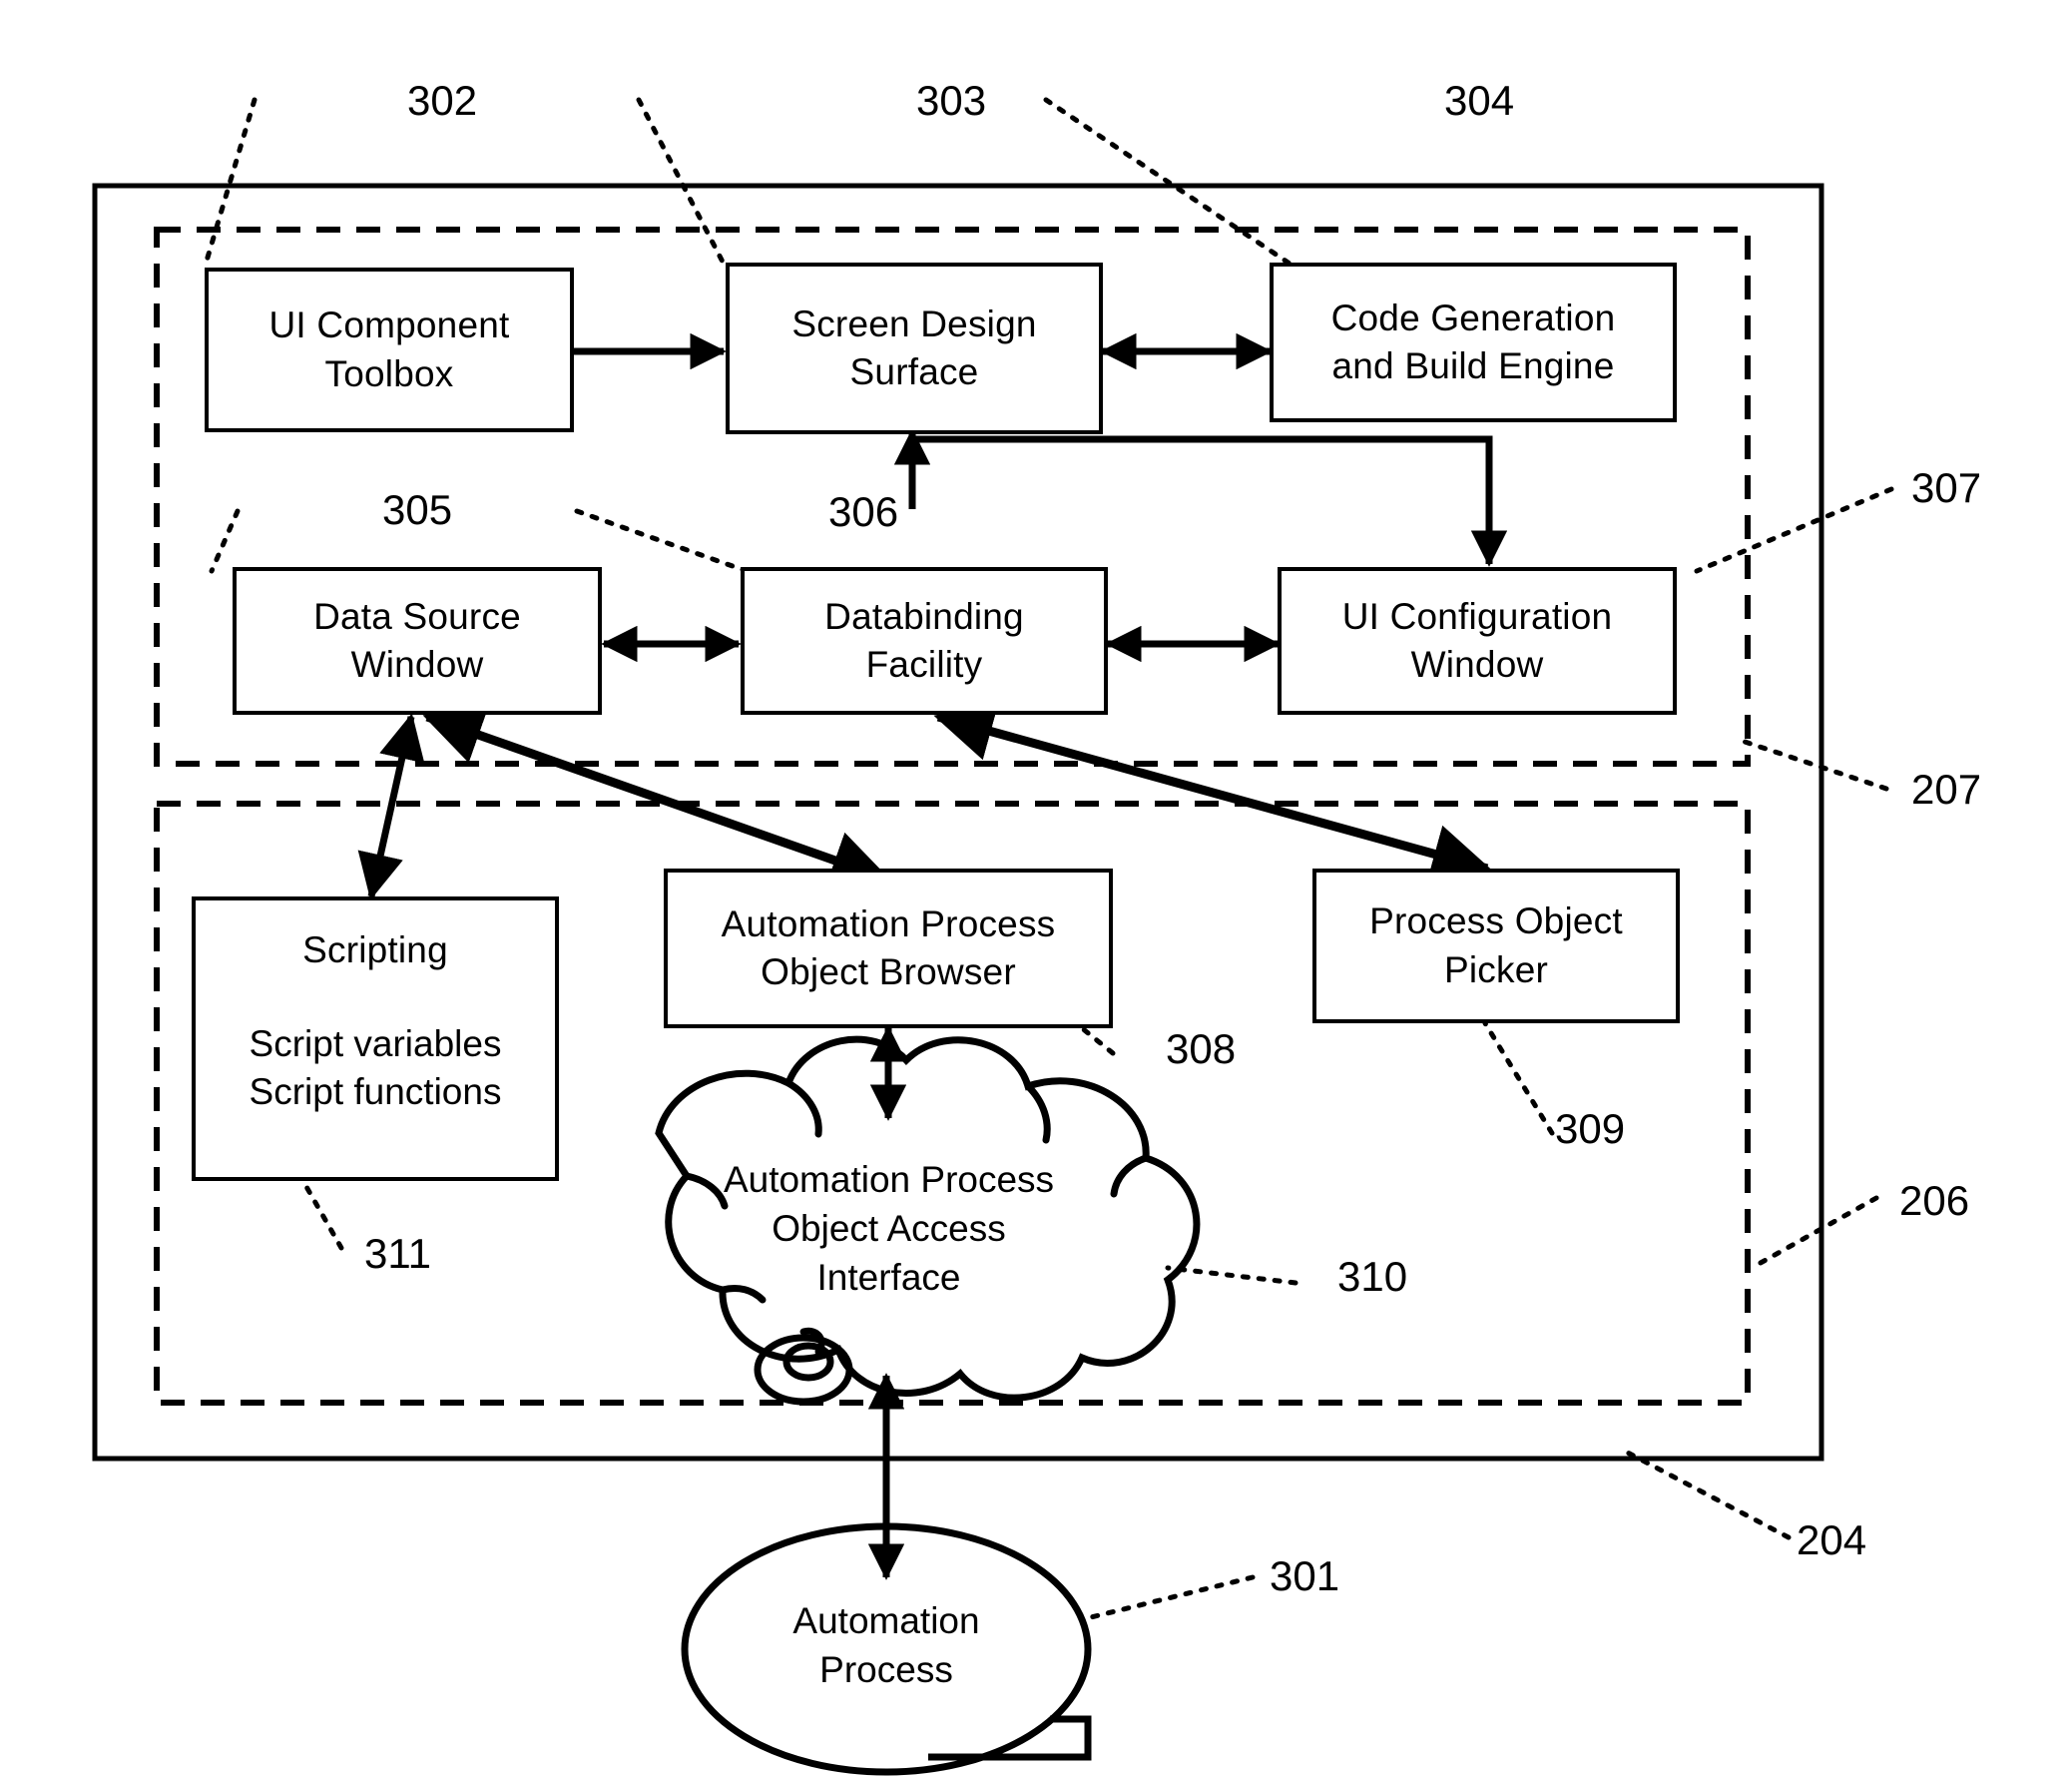 The image size is (2072, 1777). I want to click on box-screen-design-surface-line2: Surface, so click(914, 371).